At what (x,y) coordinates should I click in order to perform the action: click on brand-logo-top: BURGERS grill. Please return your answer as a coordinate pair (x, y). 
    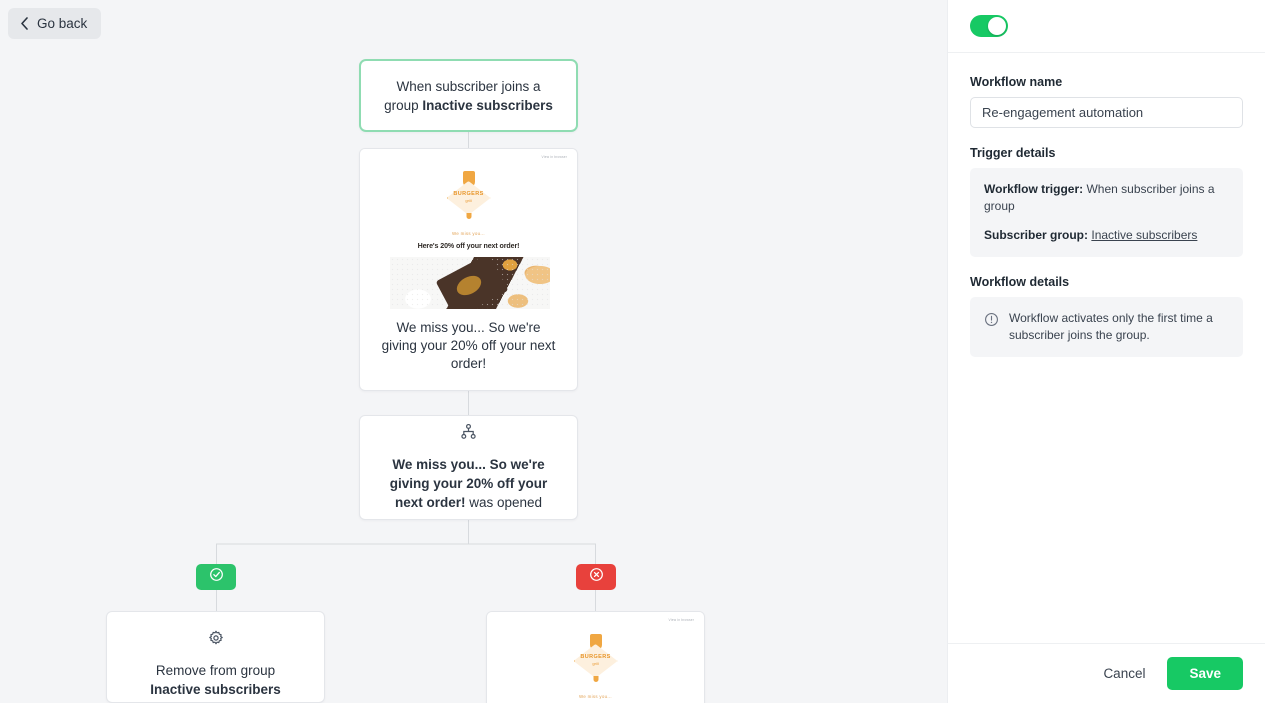
    Looking at the image, I should click on (469, 195).